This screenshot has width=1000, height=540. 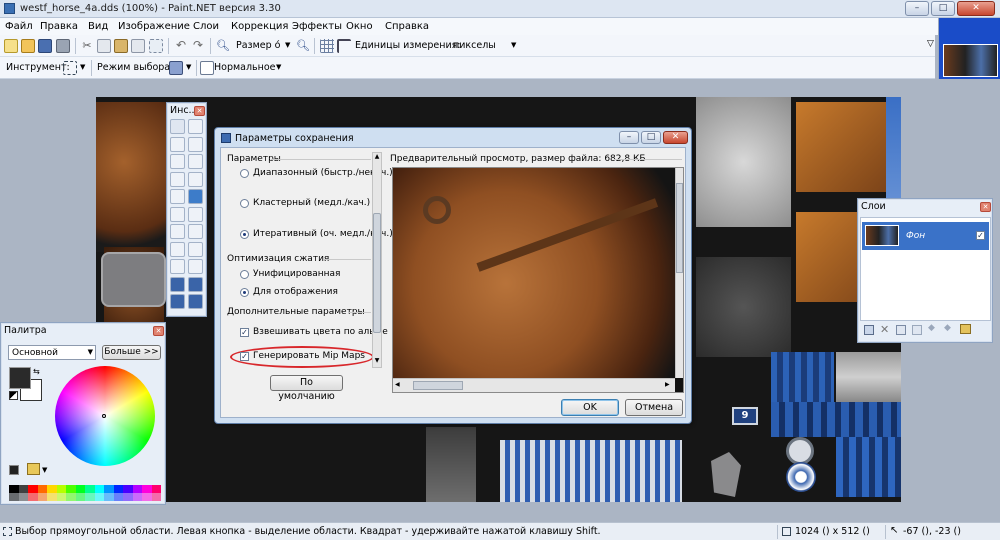 I want to click on toolbar-overflow-icon: ▽, so click(x=930, y=44).